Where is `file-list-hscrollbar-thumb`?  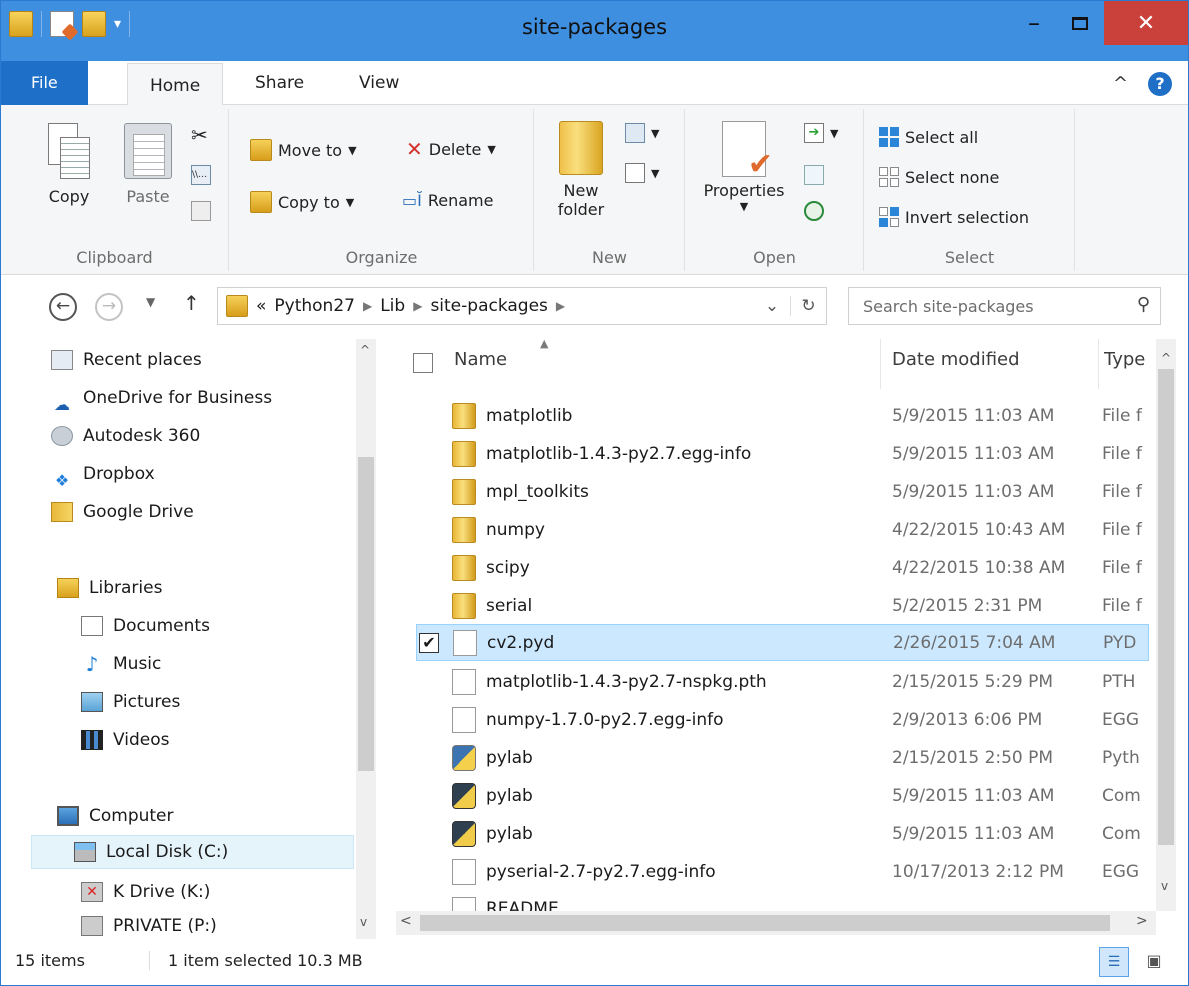
file-list-hscrollbar-thumb is located at coordinates (765, 923).